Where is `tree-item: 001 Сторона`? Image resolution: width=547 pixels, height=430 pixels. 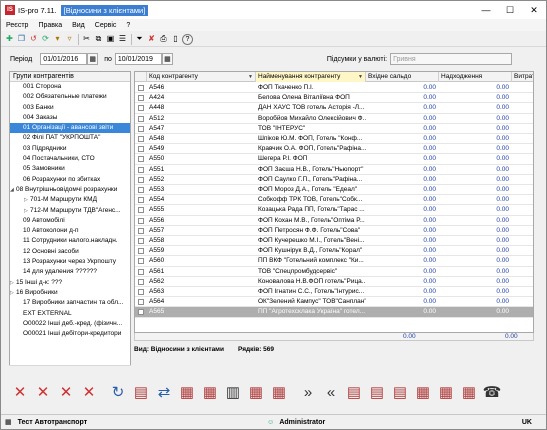
tree-item: 001 Сторона is located at coordinates (70, 87).